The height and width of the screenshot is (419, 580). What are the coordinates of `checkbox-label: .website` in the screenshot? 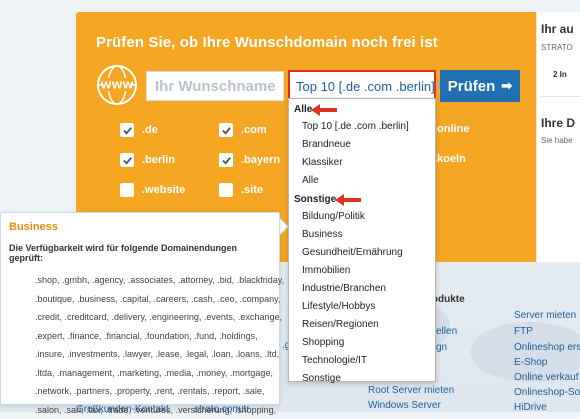 It's located at (163, 190).